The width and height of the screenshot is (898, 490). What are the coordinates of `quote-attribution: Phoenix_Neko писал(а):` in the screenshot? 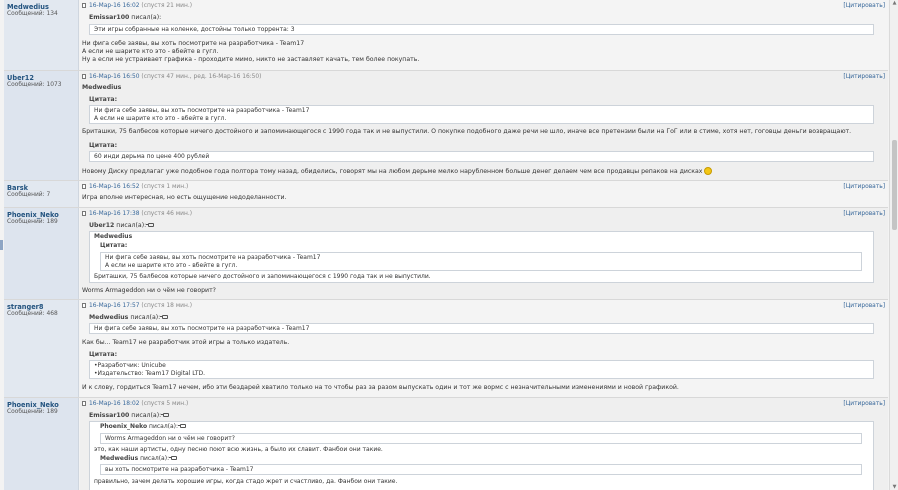 It's located at (143, 427).